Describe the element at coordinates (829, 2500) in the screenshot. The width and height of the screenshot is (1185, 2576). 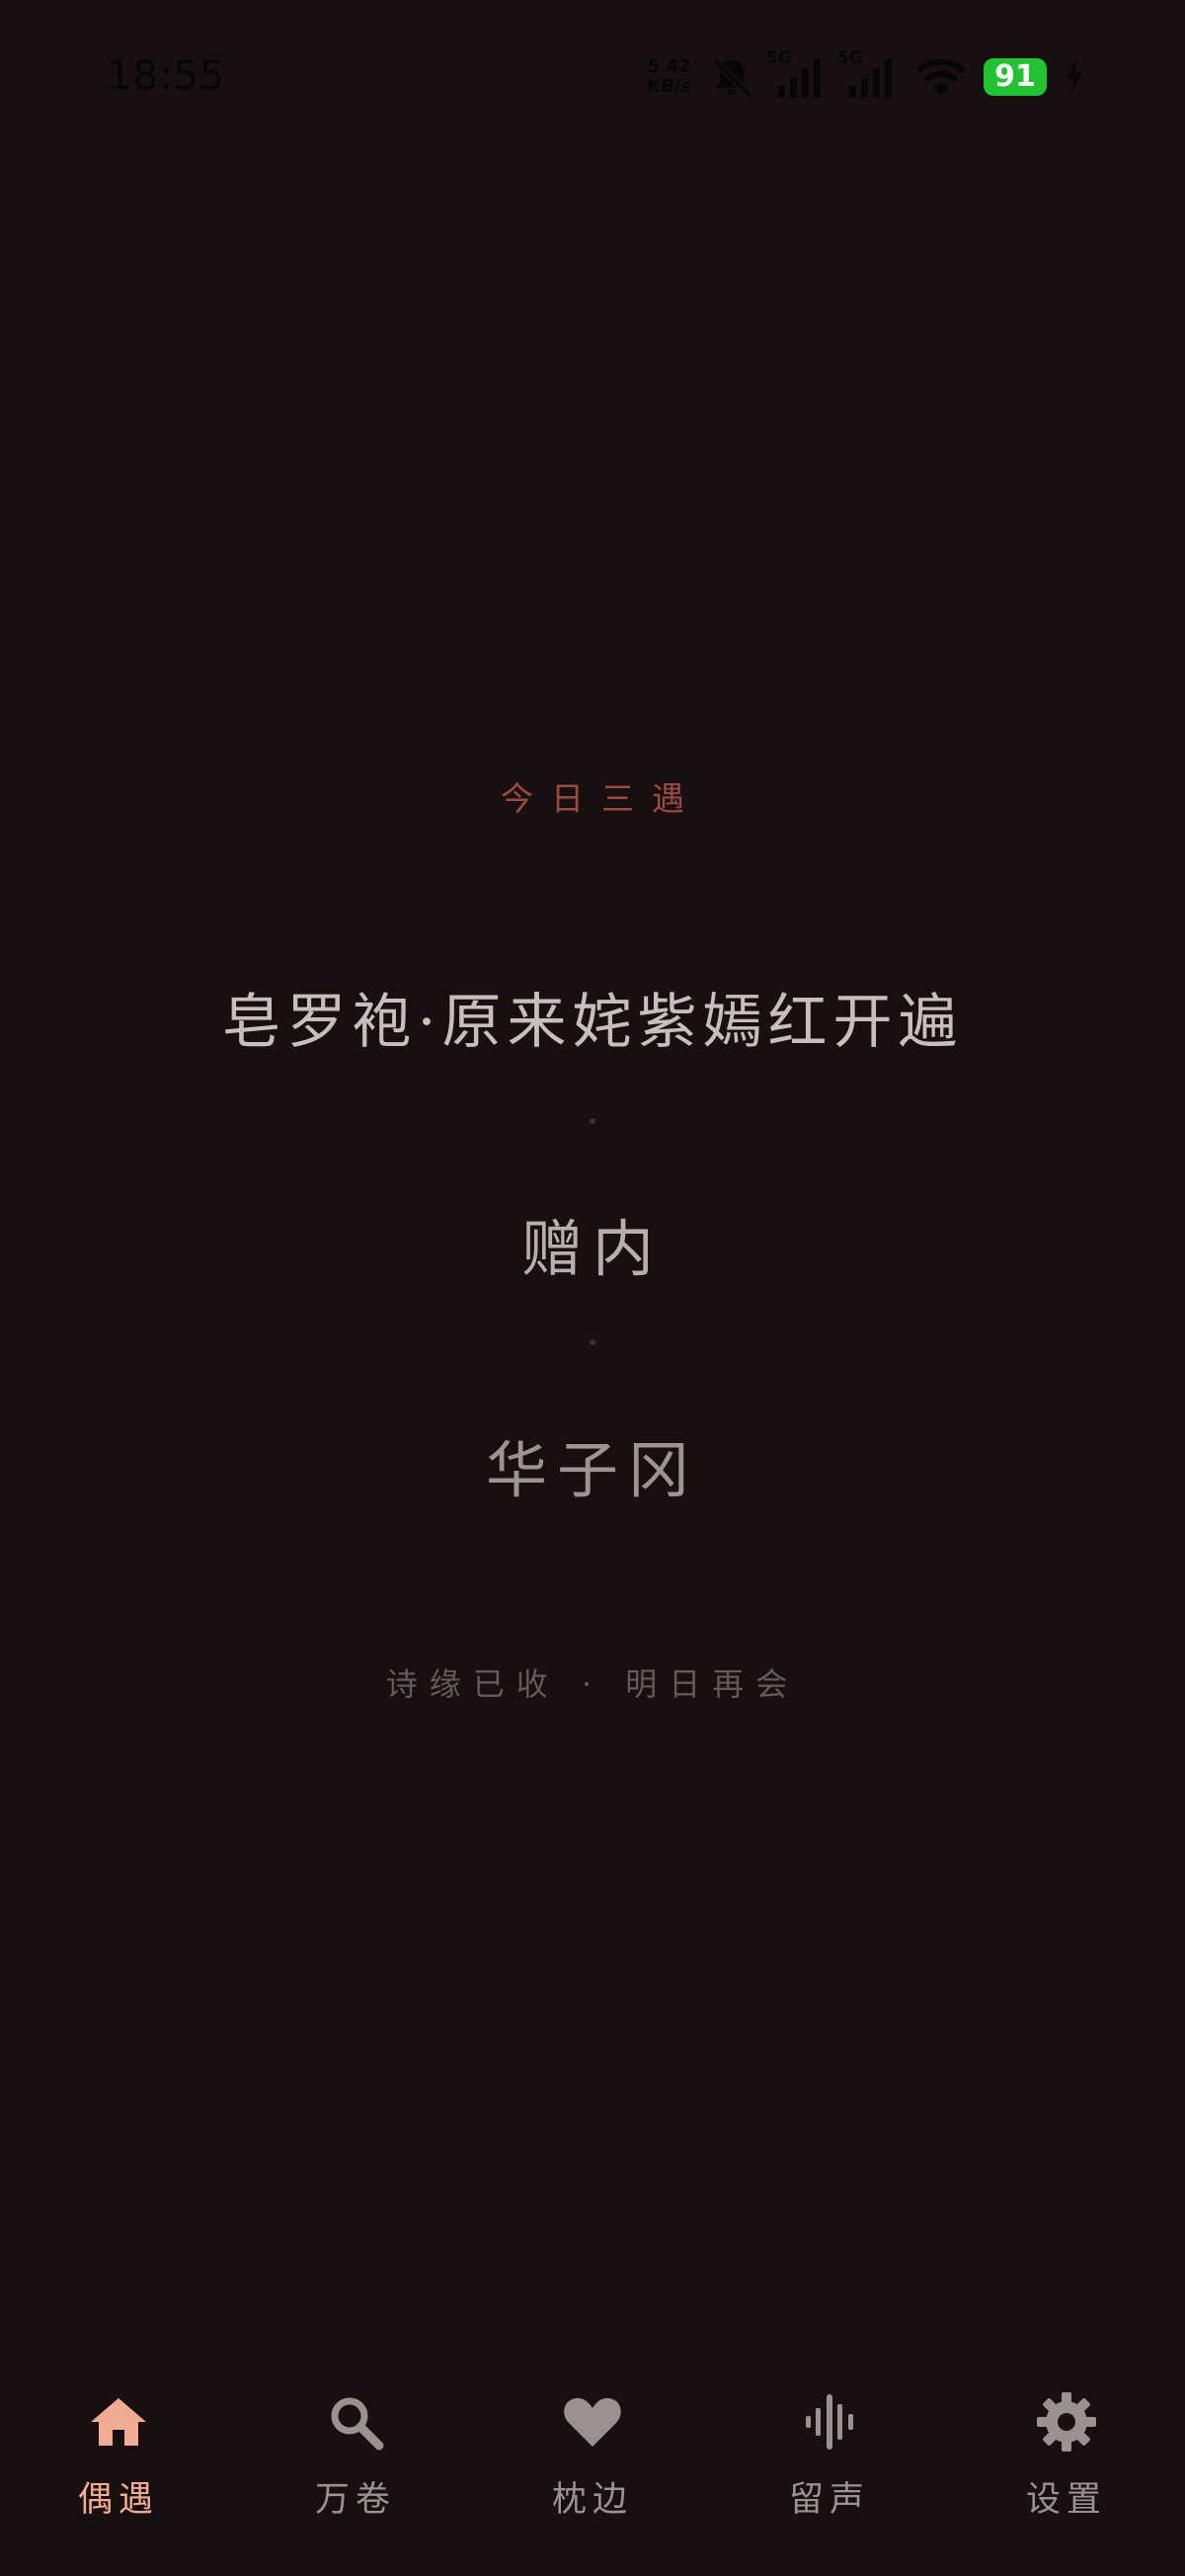
I see `nav-label-audio: 留声` at that location.